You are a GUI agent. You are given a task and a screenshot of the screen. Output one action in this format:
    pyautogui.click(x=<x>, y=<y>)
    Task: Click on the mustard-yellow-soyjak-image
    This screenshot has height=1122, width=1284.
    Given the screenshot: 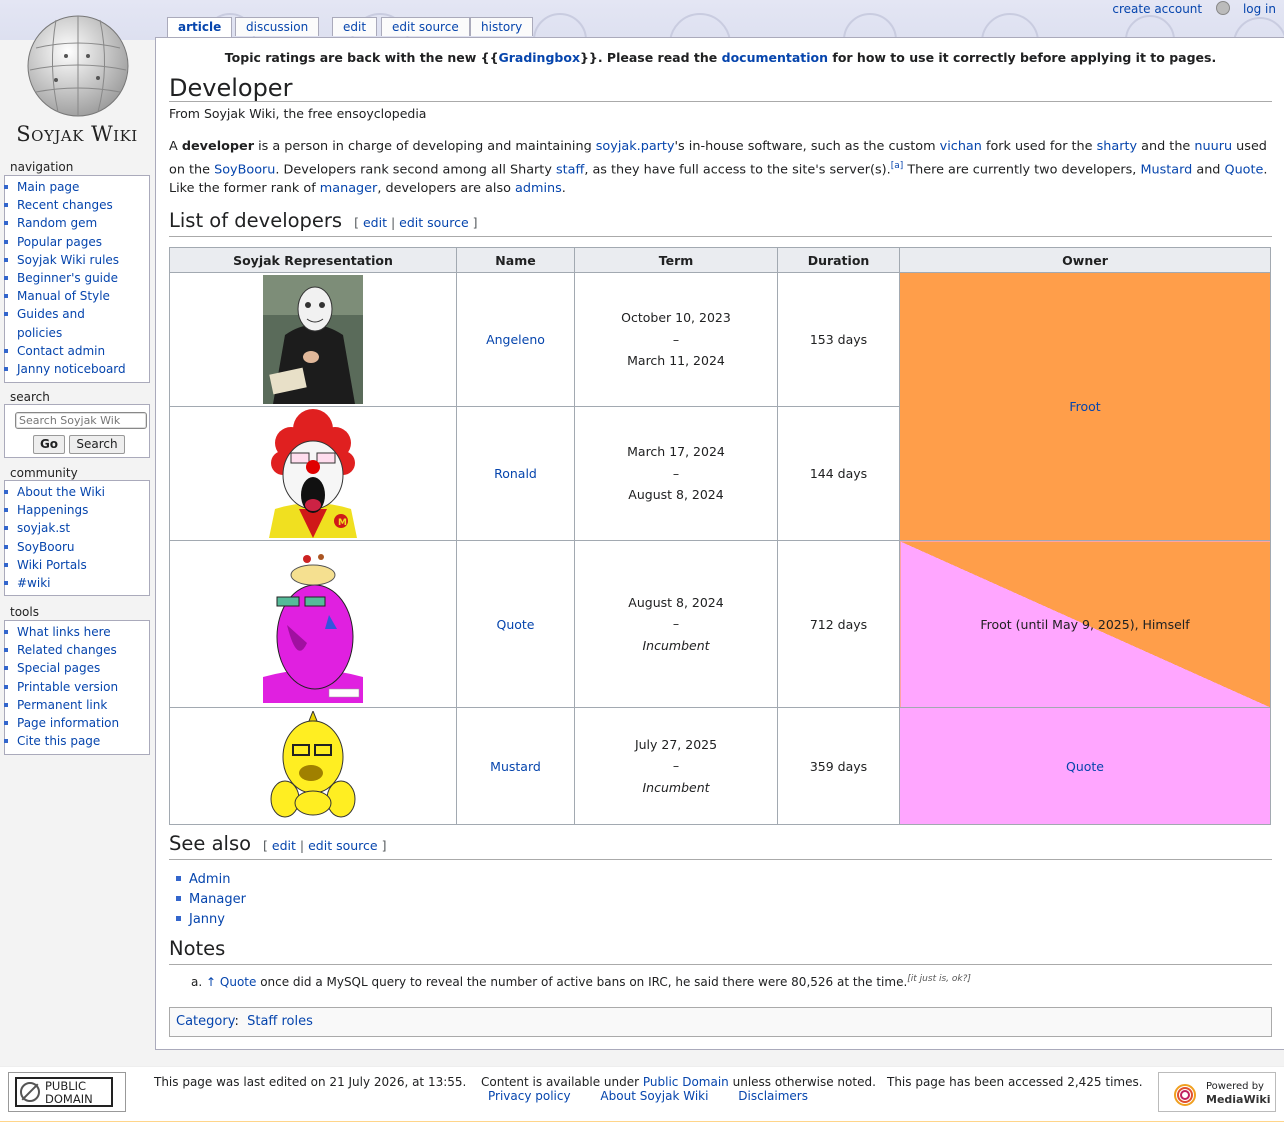 What is the action you would take?
    pyautogui.click(x=313, y=766)
    